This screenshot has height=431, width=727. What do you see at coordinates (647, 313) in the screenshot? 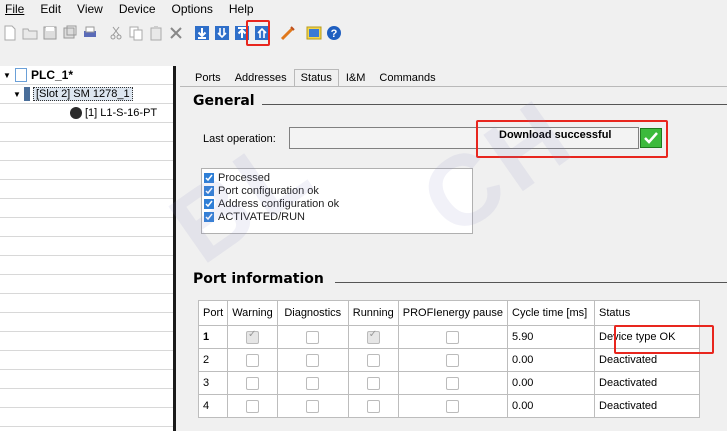
I see `col-status: Status` at bounding box center [647, 313].